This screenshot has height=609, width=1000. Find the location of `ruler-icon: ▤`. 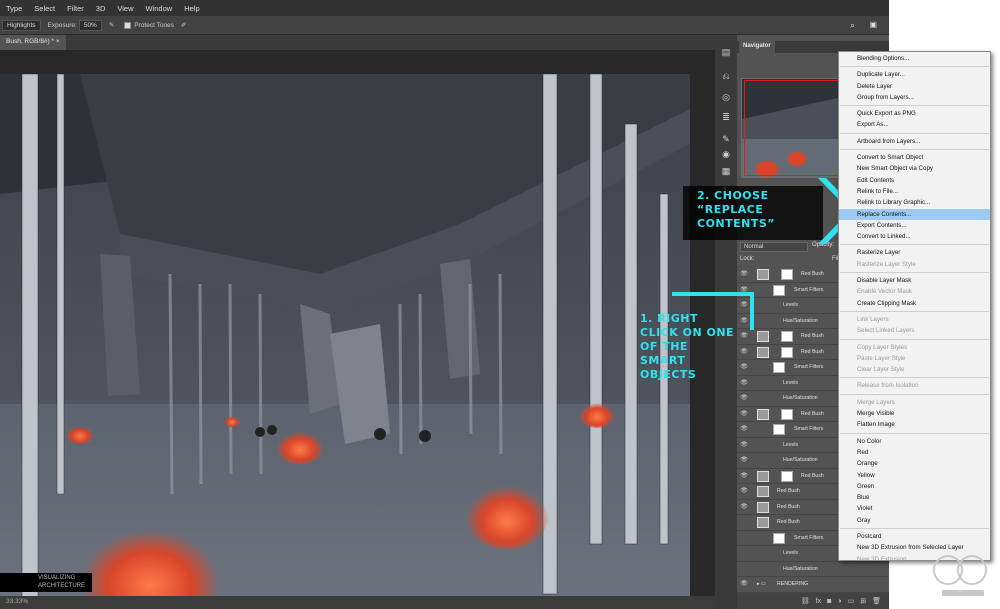

ruler-icon: ▤ is located at coordinates (726, 52).